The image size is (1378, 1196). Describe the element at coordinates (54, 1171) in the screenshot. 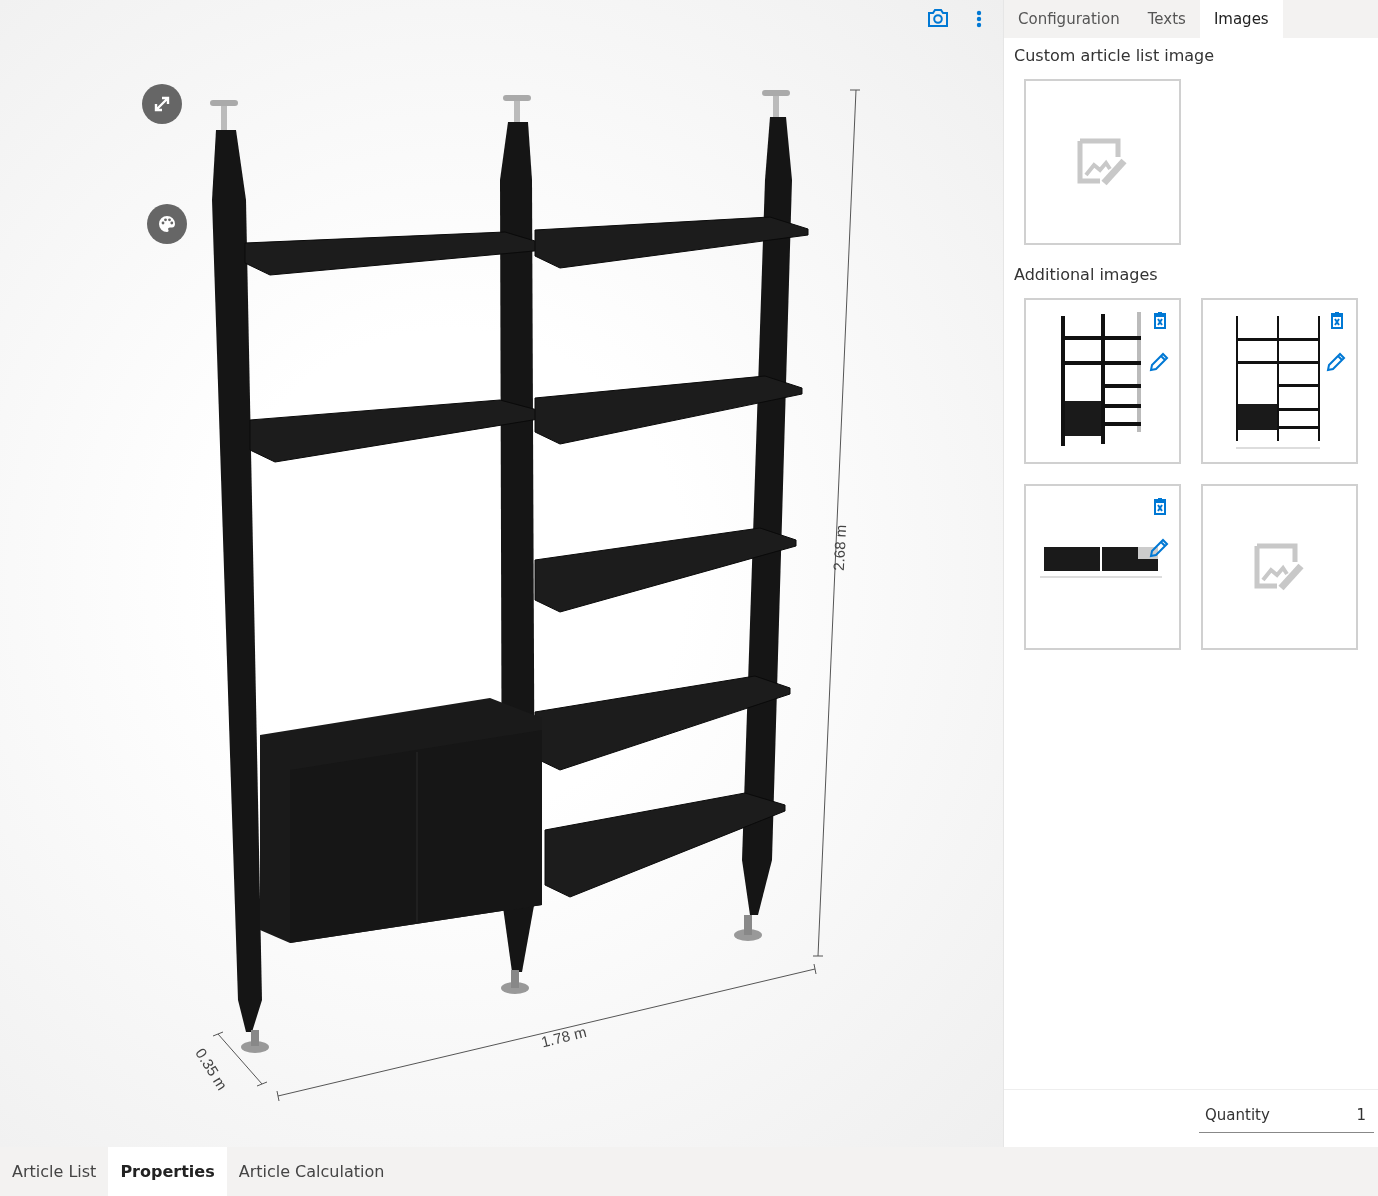

I see `bottom-tab: Article List` at that location.